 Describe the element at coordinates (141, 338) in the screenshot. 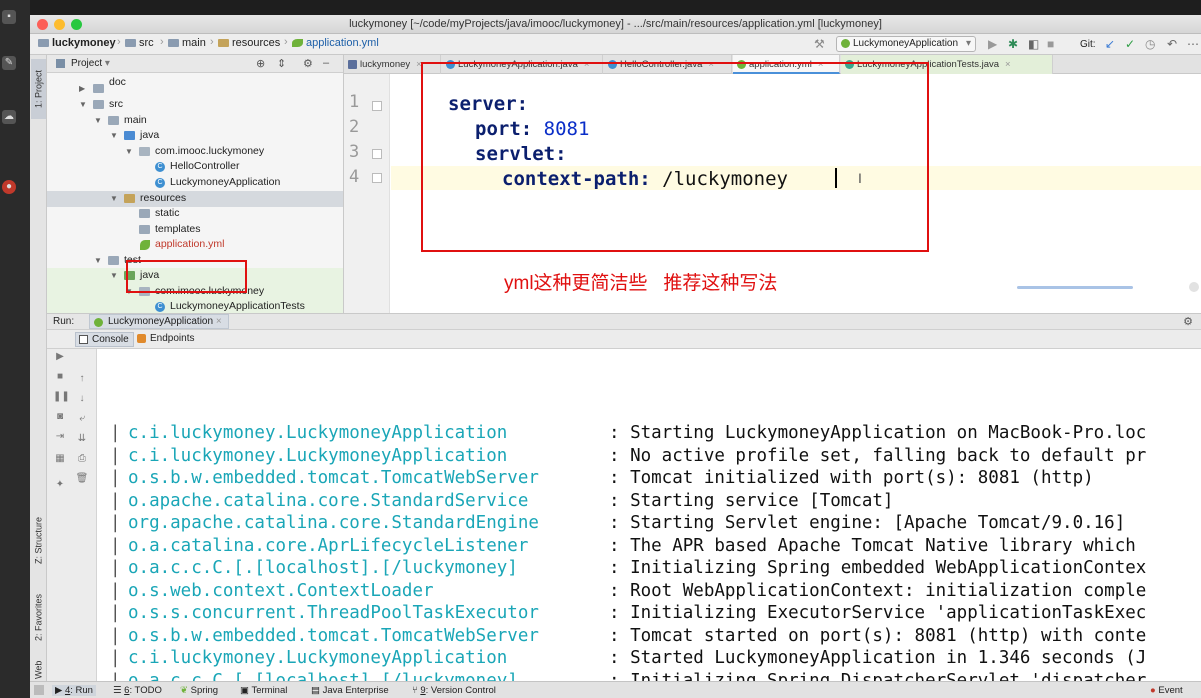

I see `endpoints-icon` at that location.